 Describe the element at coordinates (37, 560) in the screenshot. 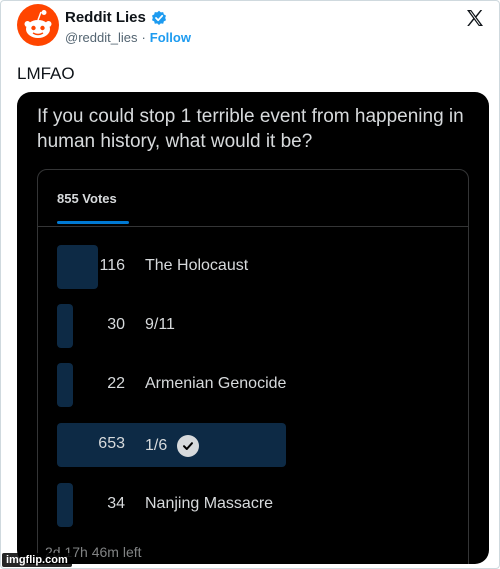

I see `imgflip-watermark: imgflip.com` at that location.